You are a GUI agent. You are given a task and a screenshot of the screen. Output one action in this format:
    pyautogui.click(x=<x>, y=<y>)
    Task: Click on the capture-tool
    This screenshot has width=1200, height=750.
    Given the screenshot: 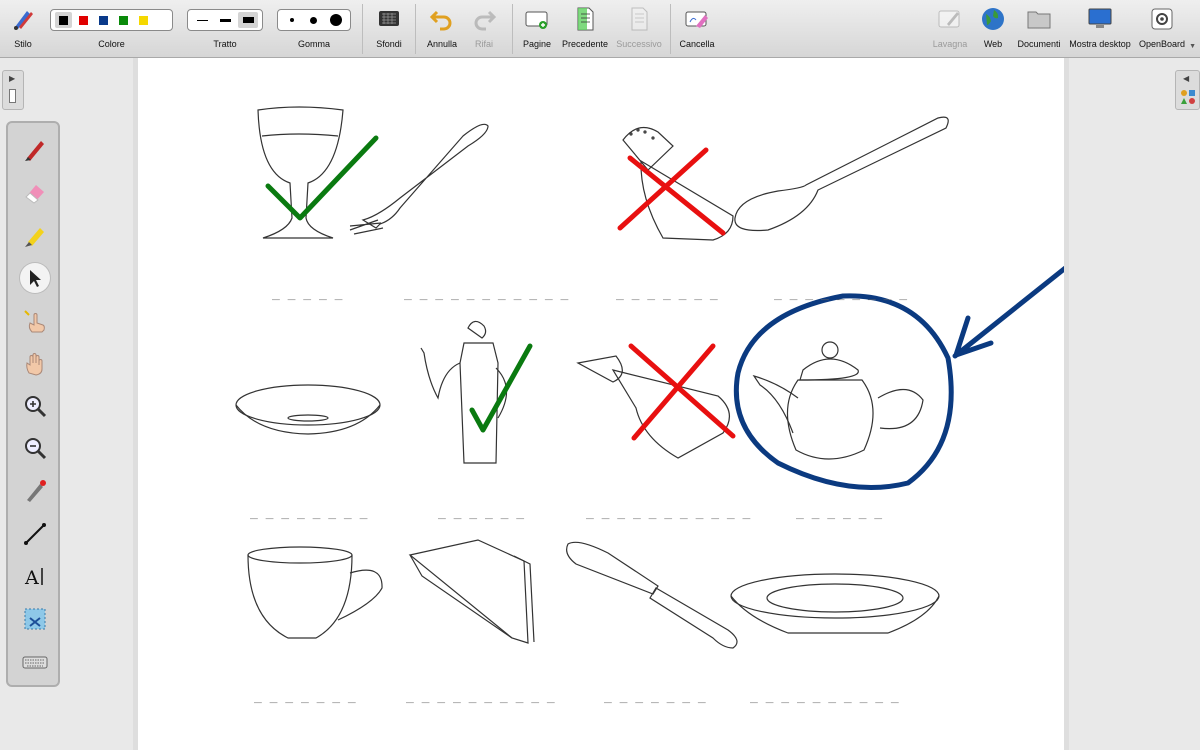 What is the action you would take?
    pyautogui.click(x=35, y=619)
    